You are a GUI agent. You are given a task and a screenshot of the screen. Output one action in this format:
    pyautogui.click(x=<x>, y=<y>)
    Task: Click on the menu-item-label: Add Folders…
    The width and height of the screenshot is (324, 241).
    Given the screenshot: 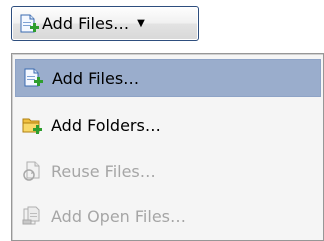 What is the action you would take?
    pyautogui.click(x=106, y=125)
    